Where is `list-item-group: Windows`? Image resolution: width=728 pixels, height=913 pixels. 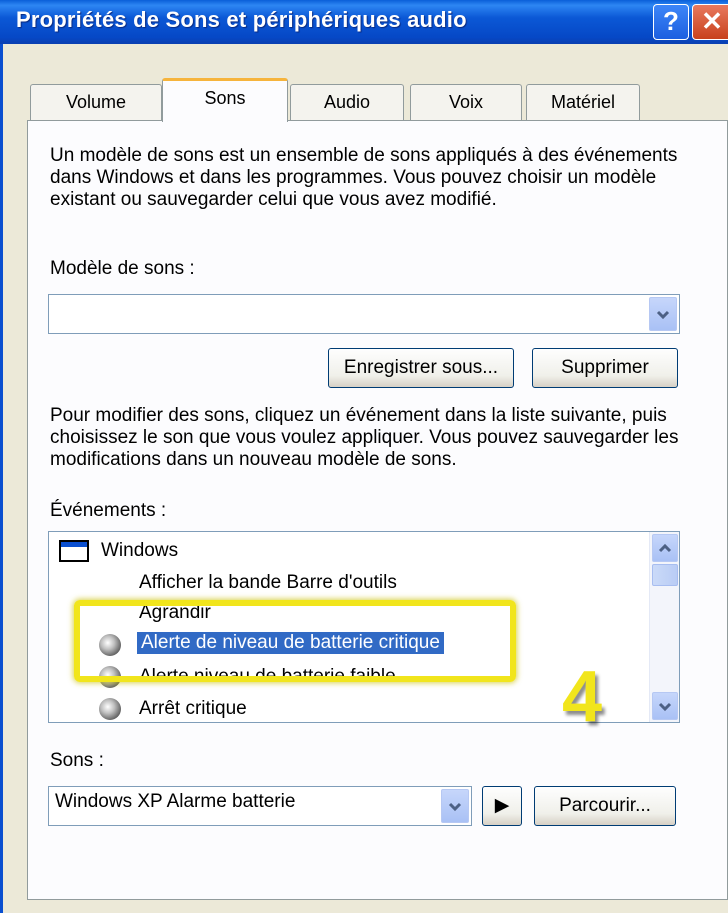
list-item-group: Windows is located at coordinates (349, 551).